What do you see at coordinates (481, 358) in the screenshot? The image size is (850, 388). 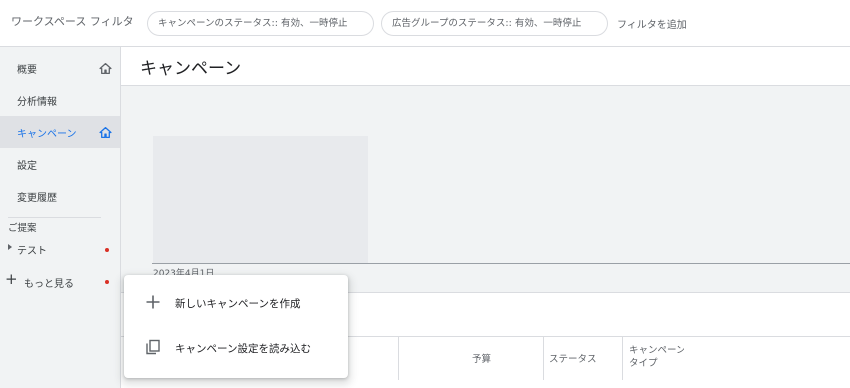 I see `column-header-budget: 予算` at bounding box center [481, 358].